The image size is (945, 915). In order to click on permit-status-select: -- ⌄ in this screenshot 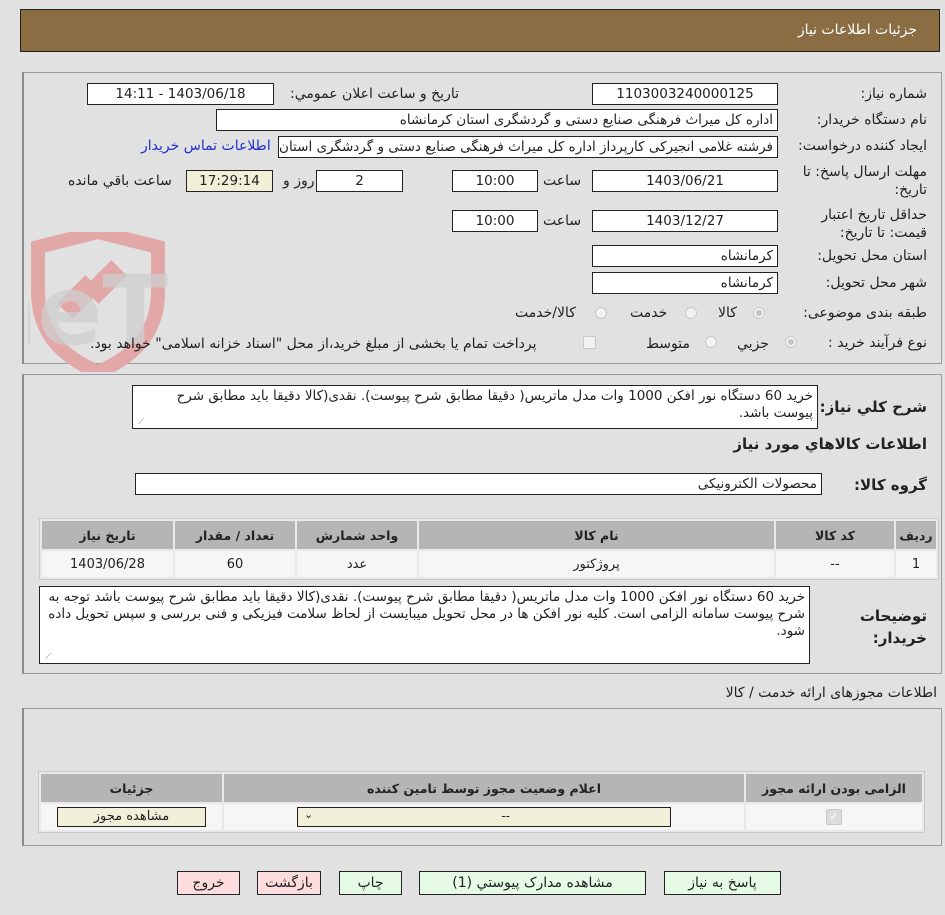, I will do `click(484, 817)`.